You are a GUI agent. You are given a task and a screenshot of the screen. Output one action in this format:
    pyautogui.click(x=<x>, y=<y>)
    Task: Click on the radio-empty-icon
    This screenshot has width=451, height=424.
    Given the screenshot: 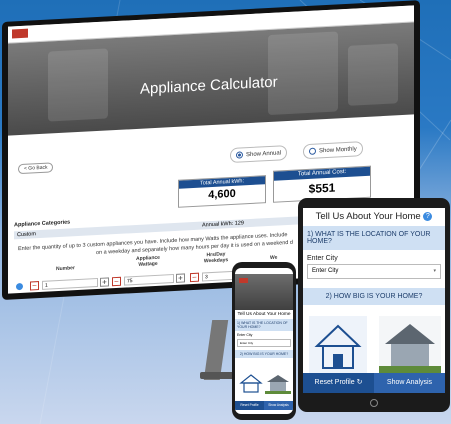 What is the action you would take?
    pyautogui.click(x=313, y=151)
    